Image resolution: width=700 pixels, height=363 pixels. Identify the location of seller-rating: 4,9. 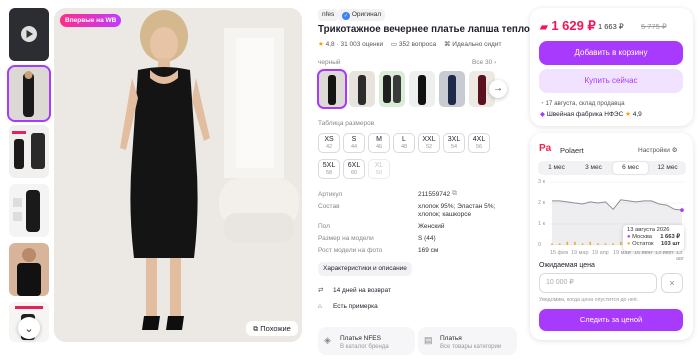
(637, 114).